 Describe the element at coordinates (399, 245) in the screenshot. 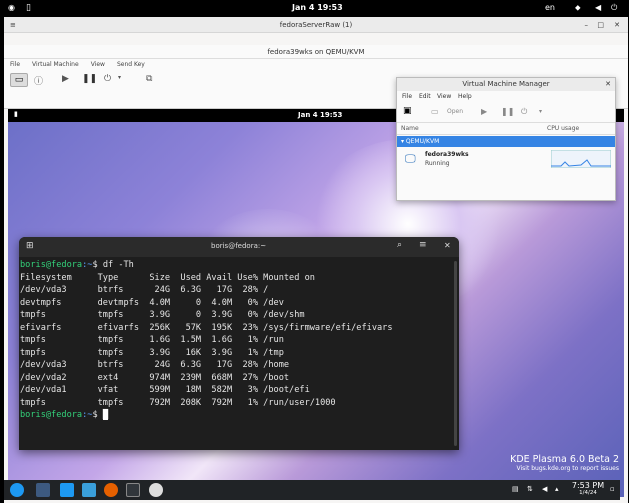

I see `search-icon: ⌕` at that location.